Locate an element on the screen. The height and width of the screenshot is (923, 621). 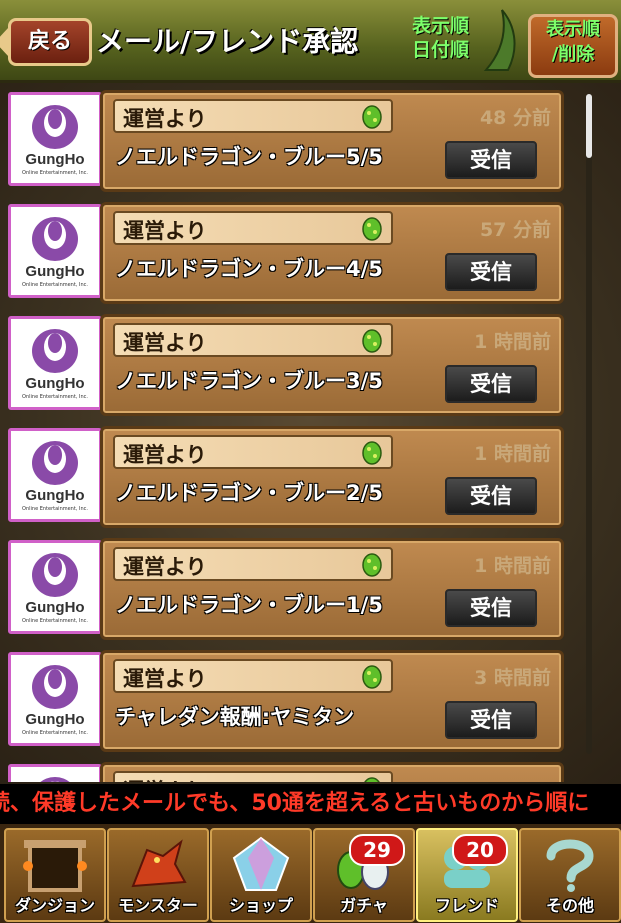
page-title: メール/フレンド承認 is located at coordinates (227, 41).